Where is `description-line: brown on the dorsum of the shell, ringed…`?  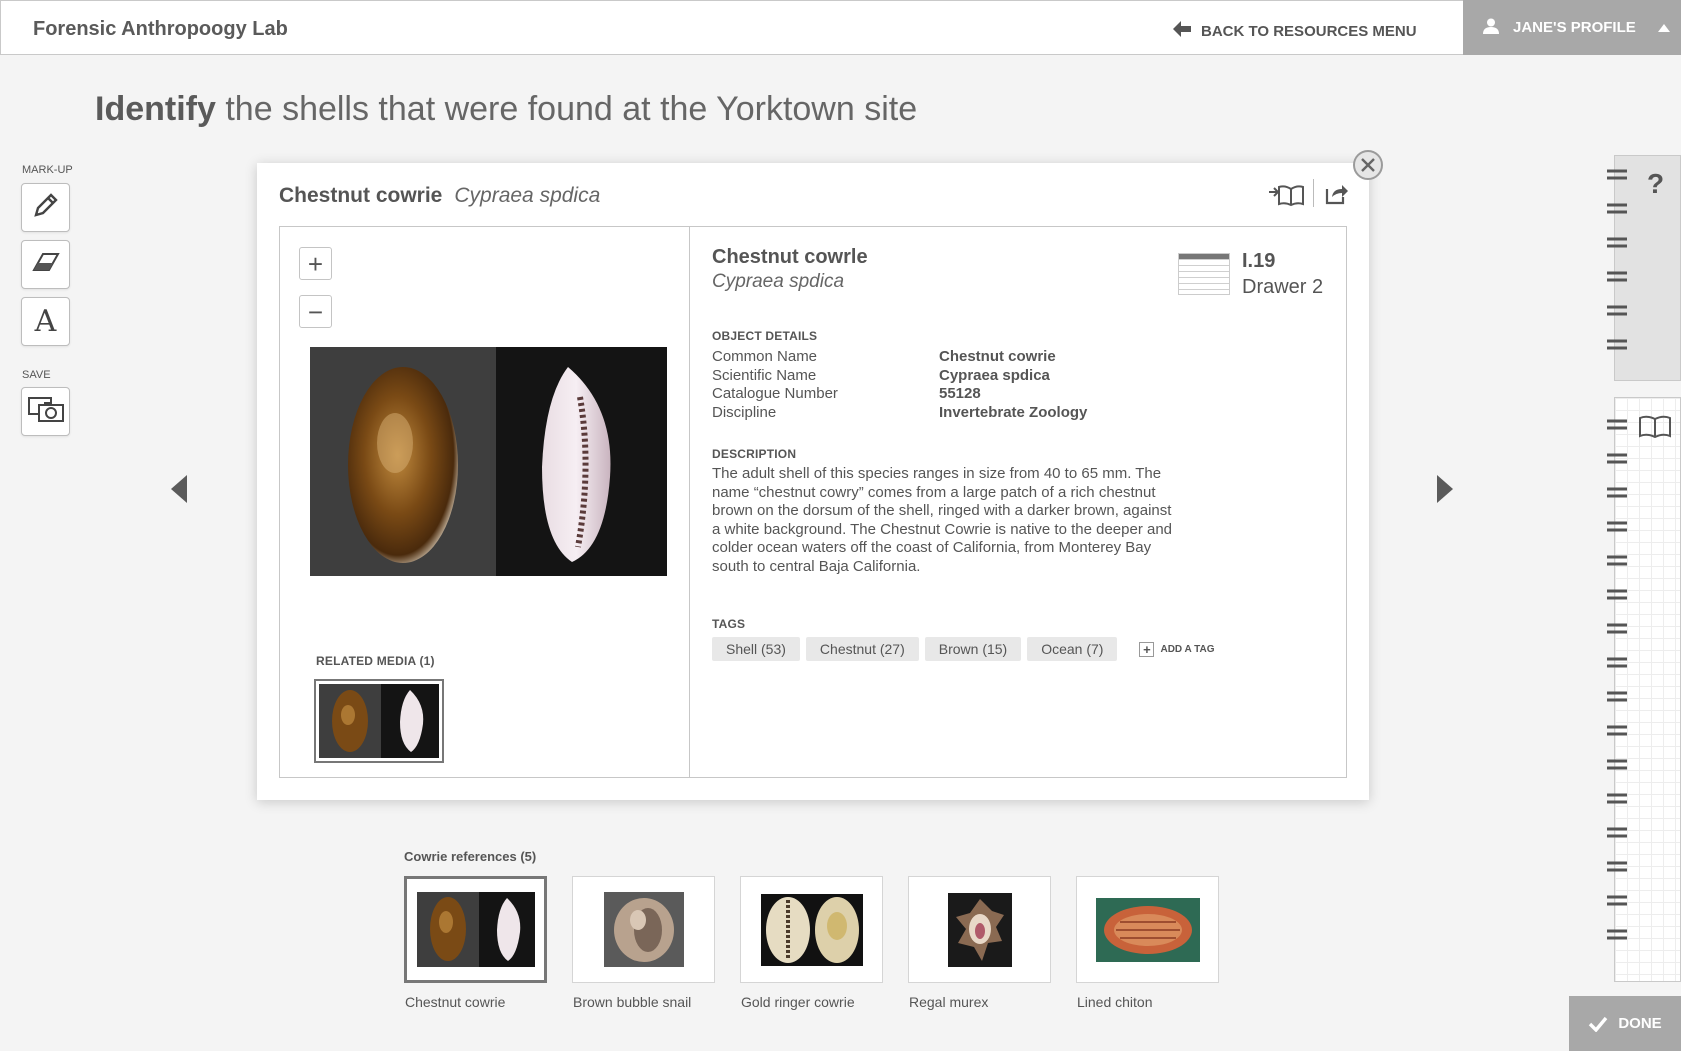 description-line: brown on the dorsum of the shell, ringed… is located at coordinates (942, 510).